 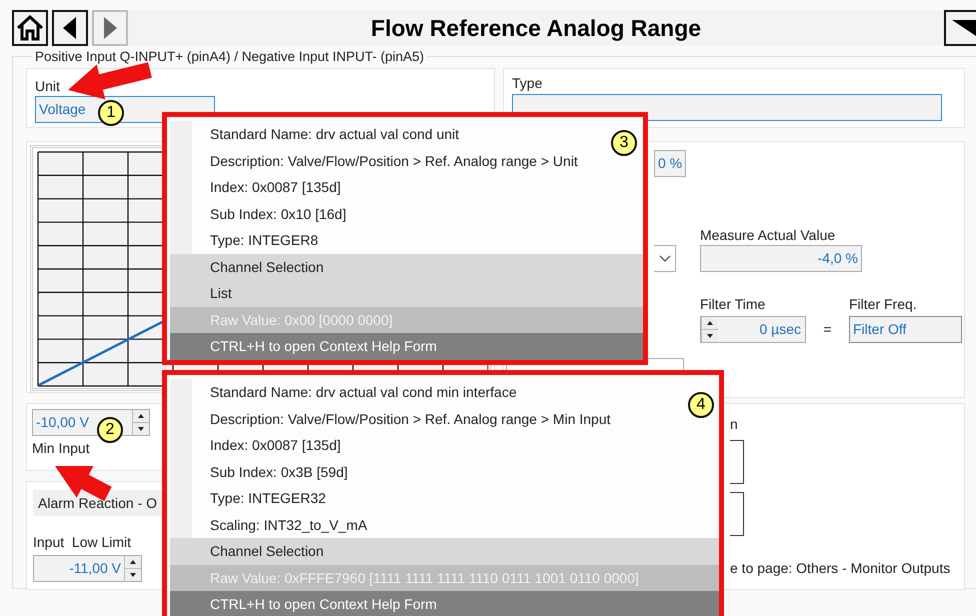 What do you see at coordinates (278, 214) in the screenshot?
I see `tooltip-line: Sub Index: 0x10 [16d]` at bounding box center [278, 214].